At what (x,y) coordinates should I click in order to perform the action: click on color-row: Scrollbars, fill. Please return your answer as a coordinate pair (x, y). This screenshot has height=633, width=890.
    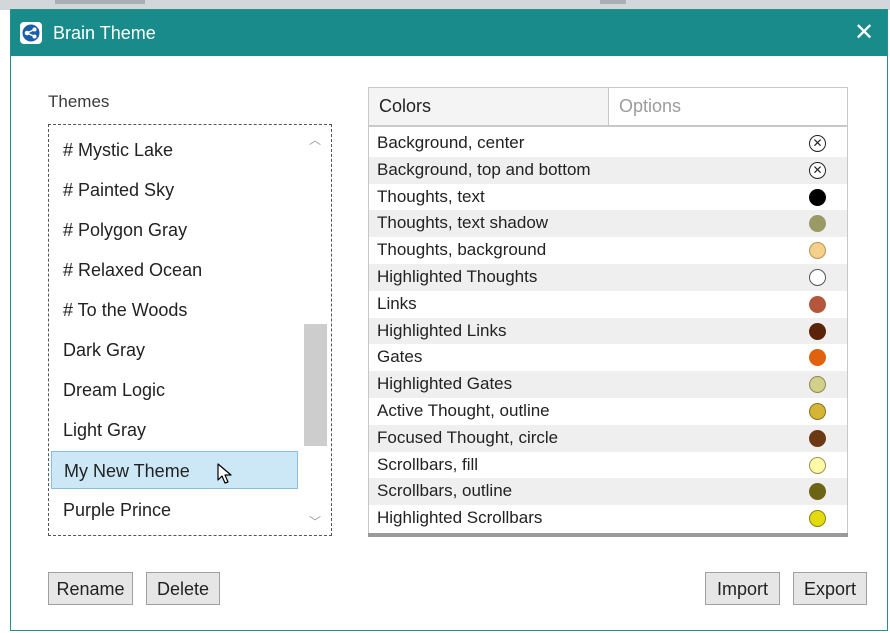
    Looking at the image, I should click on (608, 465).